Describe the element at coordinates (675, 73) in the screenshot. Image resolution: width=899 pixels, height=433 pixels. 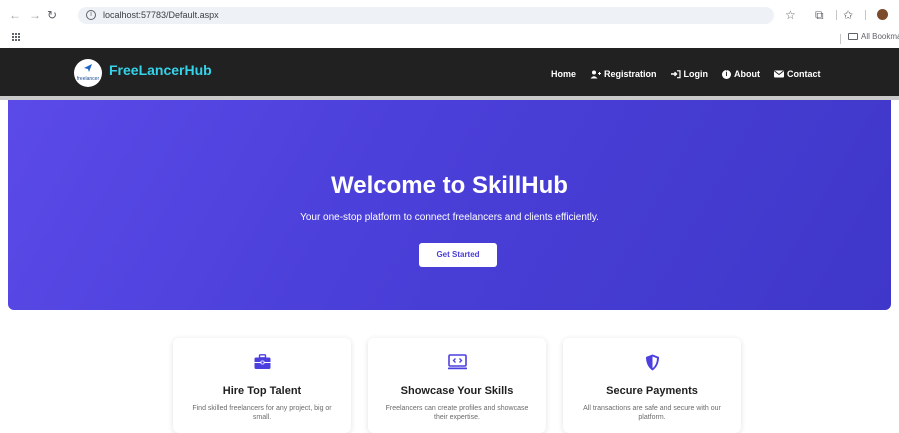
I see `sign-in-icon` at that location.